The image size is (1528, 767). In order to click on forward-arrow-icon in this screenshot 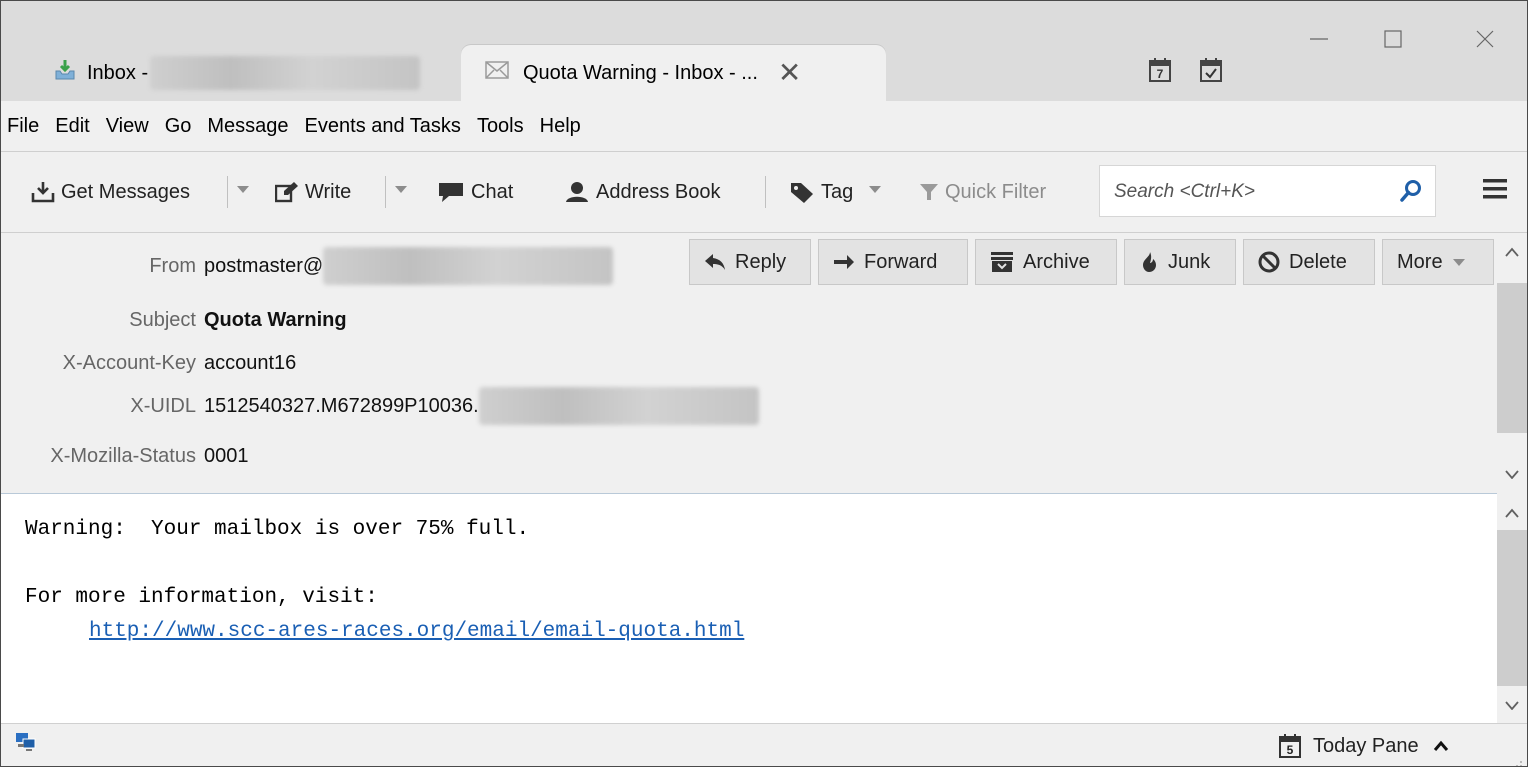, I will do `click(844, 262)`.